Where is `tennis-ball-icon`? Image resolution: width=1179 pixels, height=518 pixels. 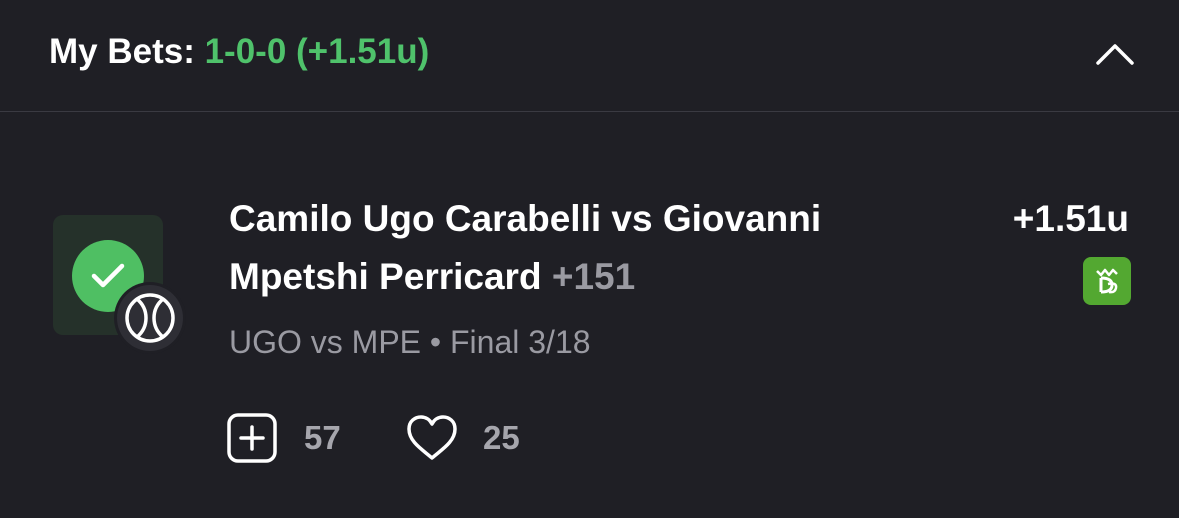
tennis-ball-icon is located at coordinates (150, 318).